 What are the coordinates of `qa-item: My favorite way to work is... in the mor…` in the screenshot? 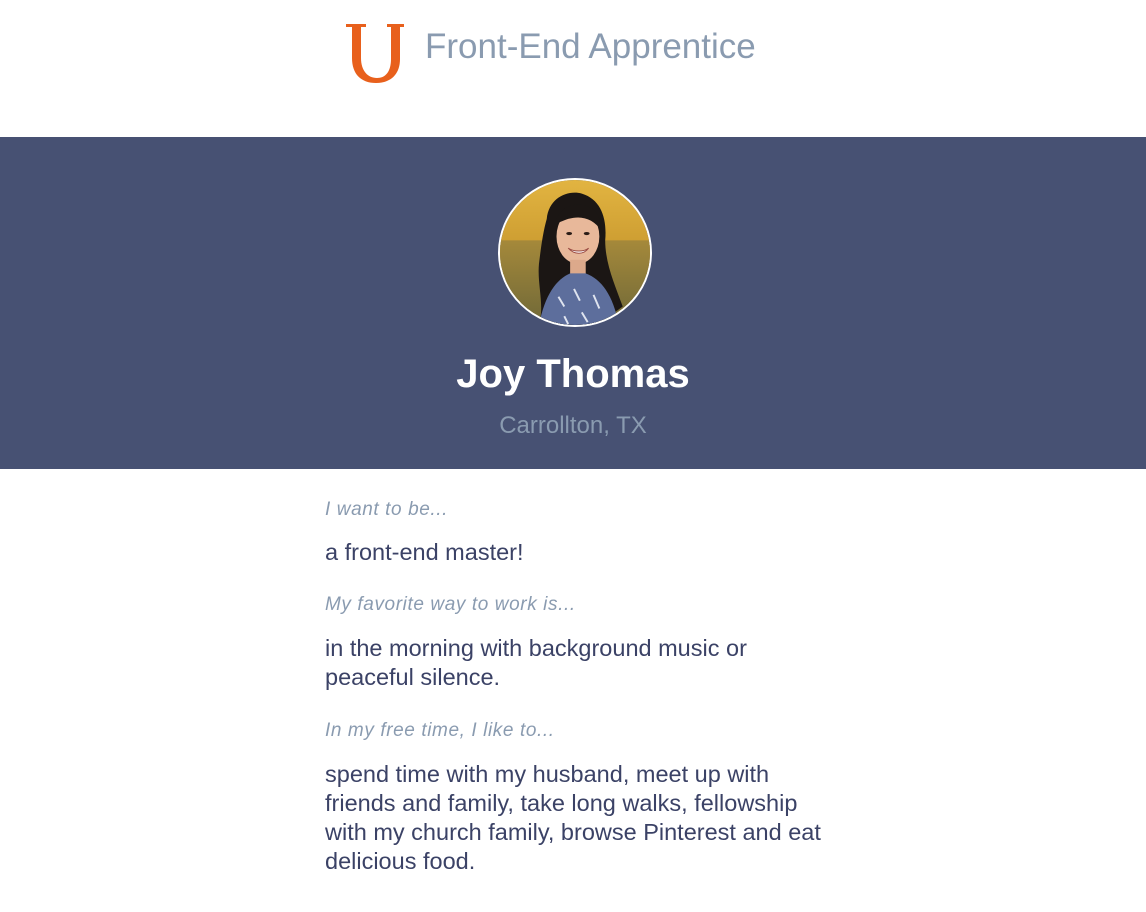 It's located at (575, 642).